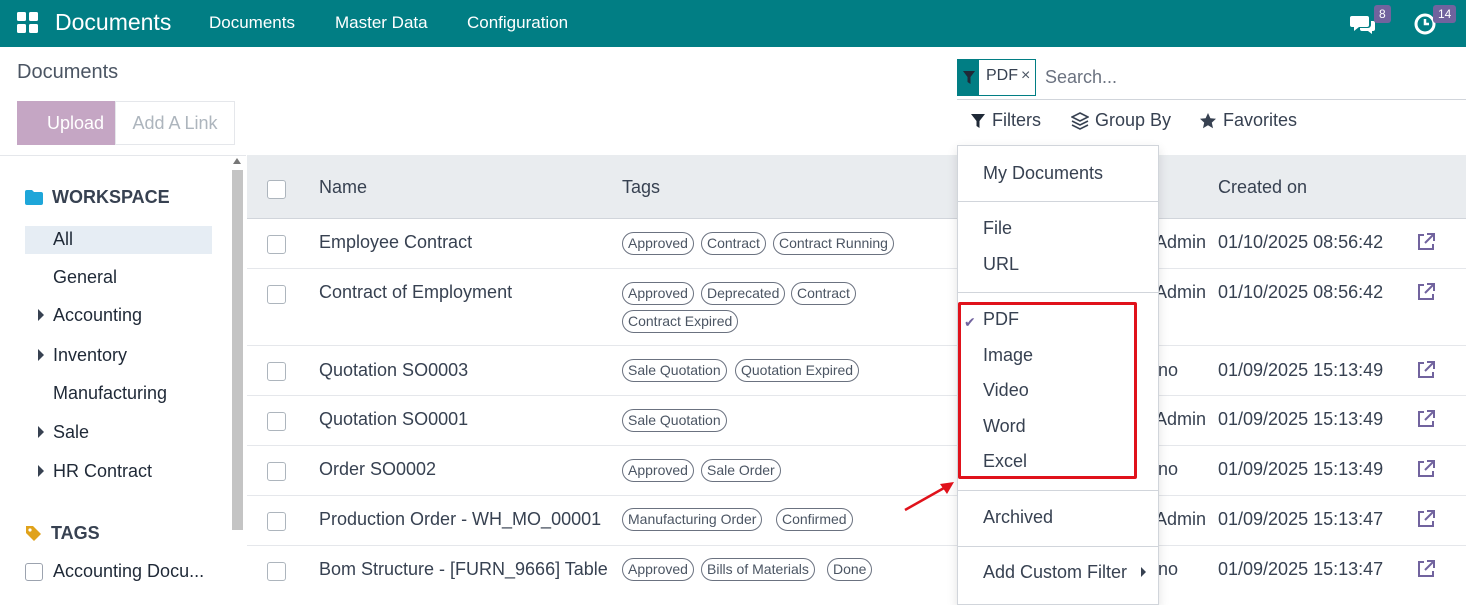  Describe the element at coordinates (1001, 264) in the screenshot. I see `filter-url: URL` at that location.